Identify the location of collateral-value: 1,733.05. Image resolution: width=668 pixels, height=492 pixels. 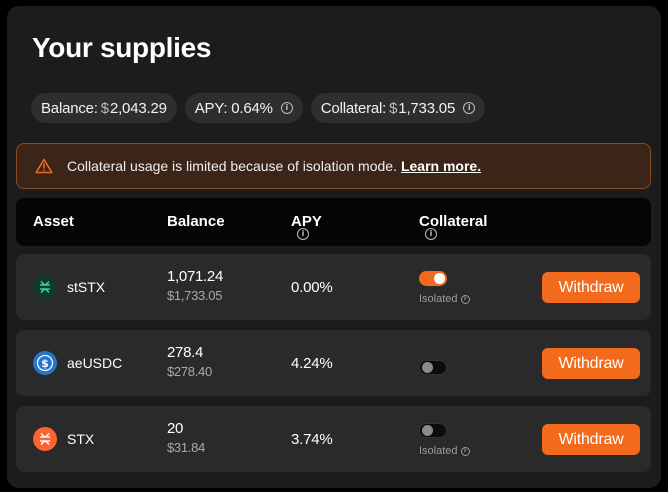
(427, 108).